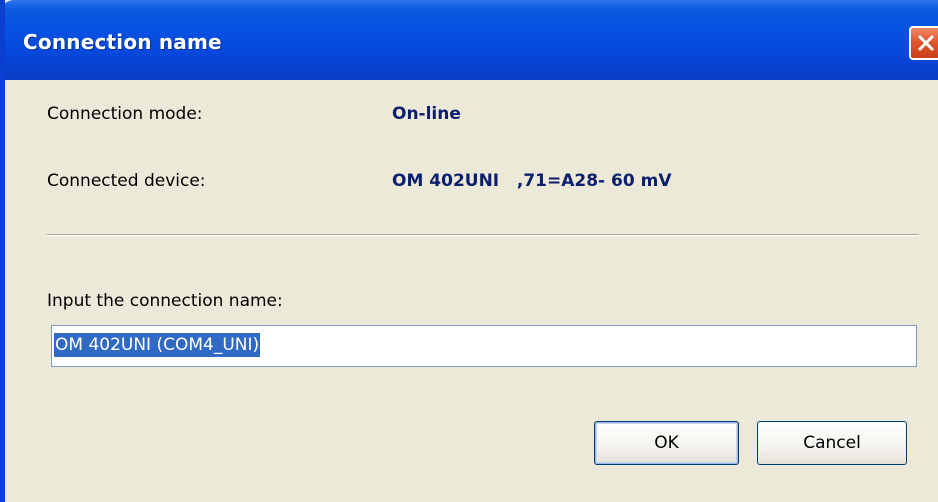 This screenshot has width=938, height=502. What do you see at coordinates (426, 114) in the screenshot?
I see `connection-mode-value: On-line` at bounding box center [426, 114].